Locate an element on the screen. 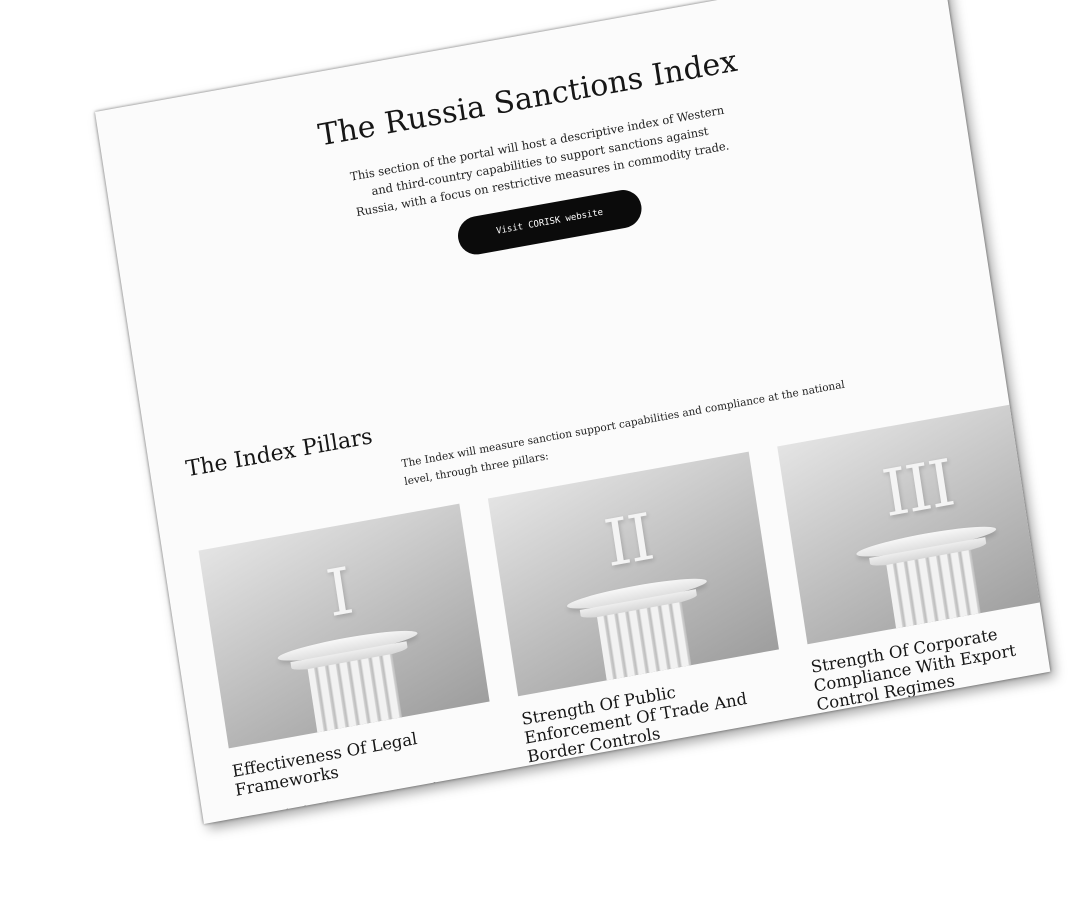 The height and width of the screenshot is (903, 1071). pillar-image-3: III is located at coordinates (914, 522).